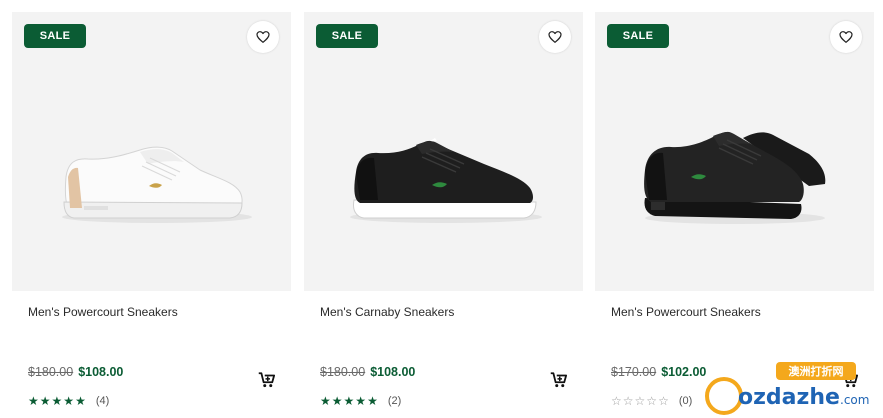 The height and width of the screenshot is (418, 883). I want to click on star-rating: ★ ★ ★ ★ ★ (2), so click(360, 401).